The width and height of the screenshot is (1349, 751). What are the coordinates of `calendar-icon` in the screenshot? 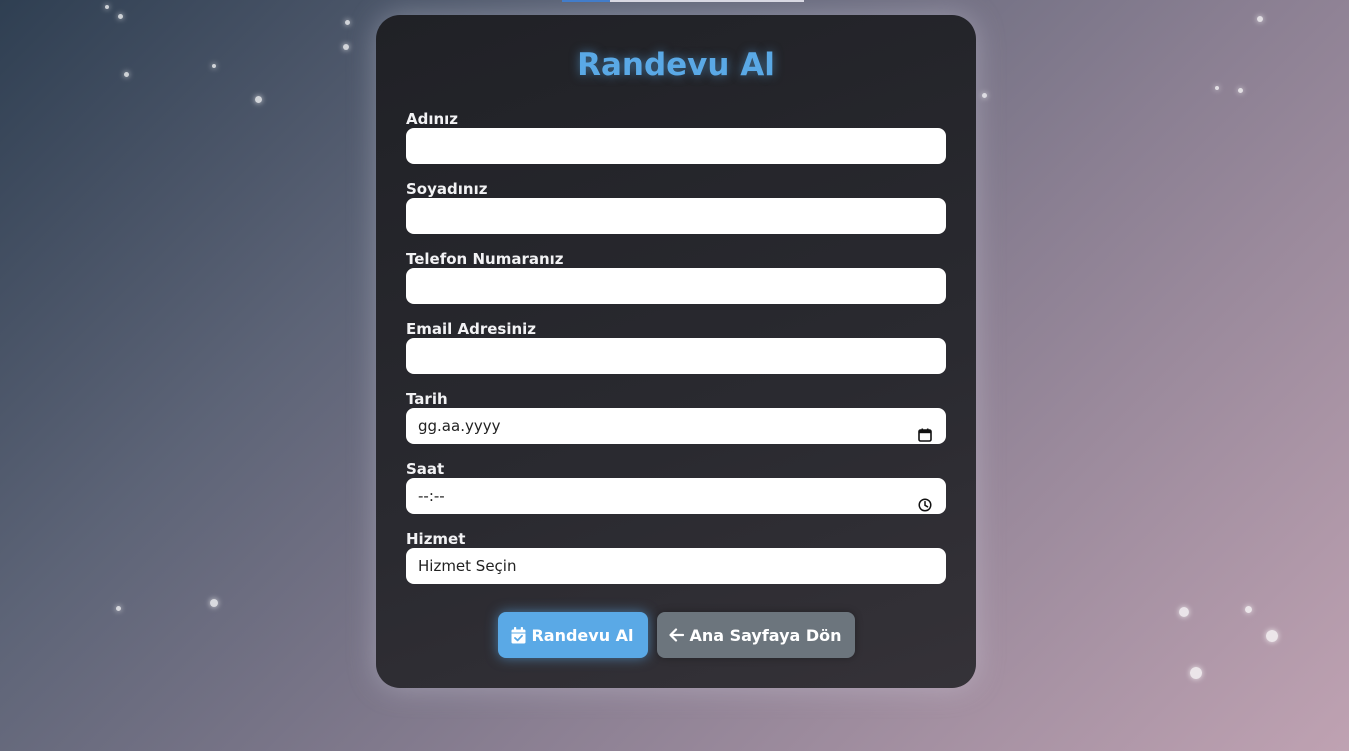 It's located at (925, 430).